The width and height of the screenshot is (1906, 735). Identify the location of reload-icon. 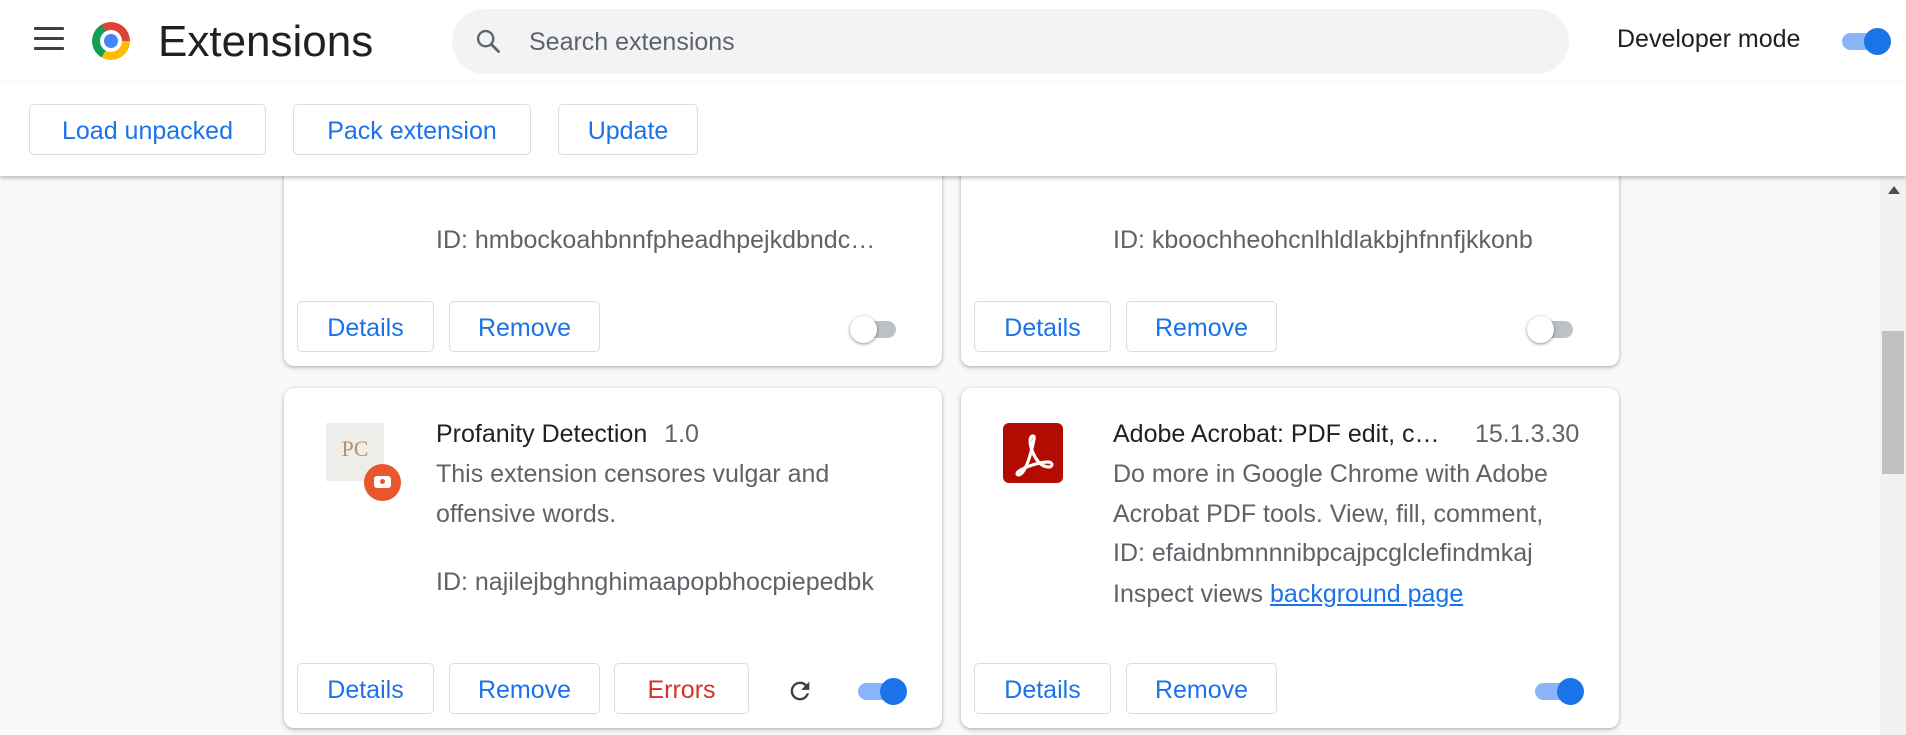
(800, 691).